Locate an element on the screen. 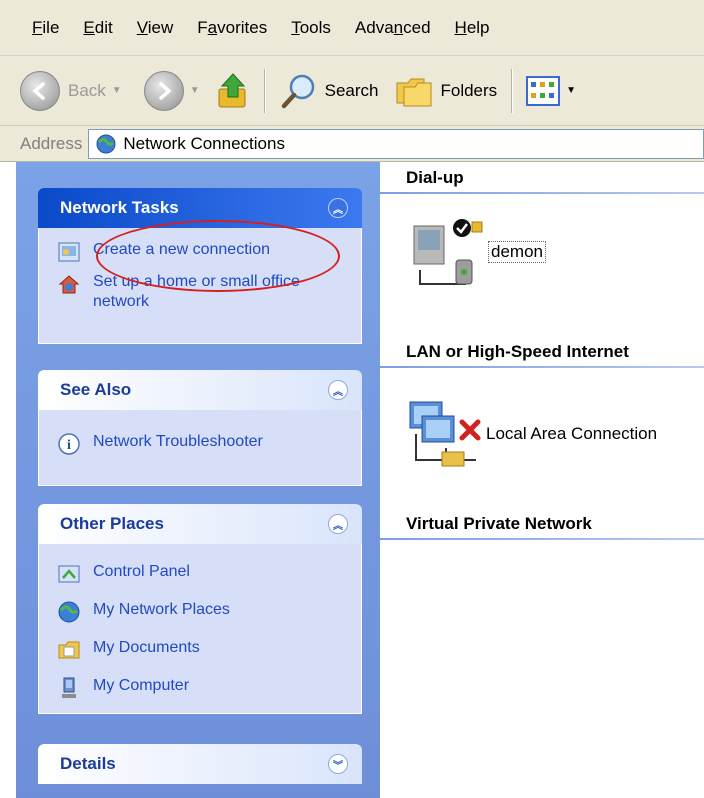 The width and height of the screenshot is (704, 798). task-network-troubleshooter: i Network Troubleshooter is located at coordinates (204, 444).